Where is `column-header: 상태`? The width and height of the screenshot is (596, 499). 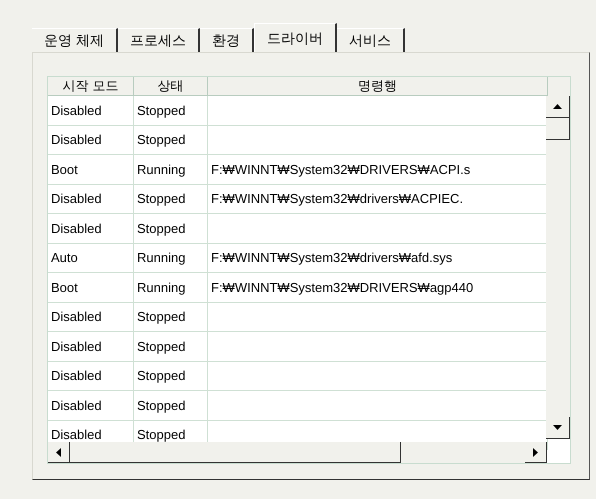 column-header: 상태 is located at coordinates (171, 86).